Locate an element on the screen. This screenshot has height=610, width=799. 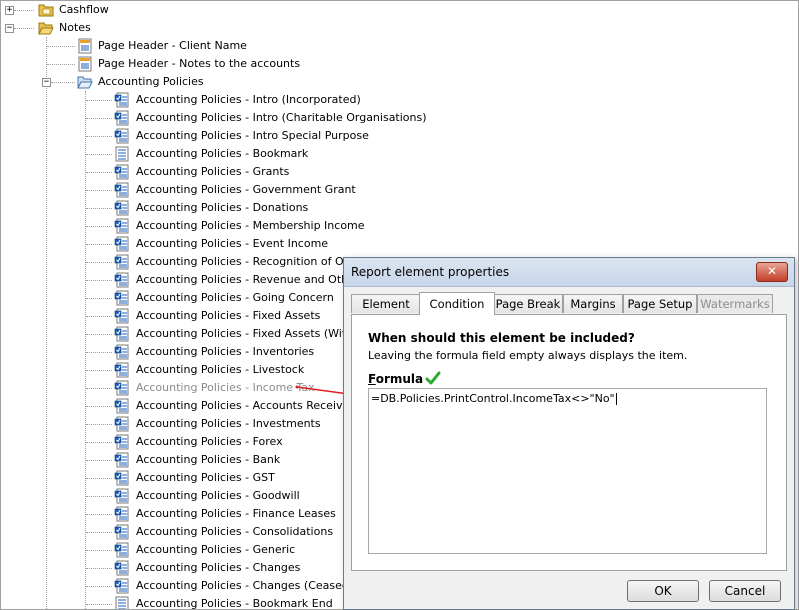
tree-item-policy: Accounting Policies - GST is located at coordinates (205, 477).